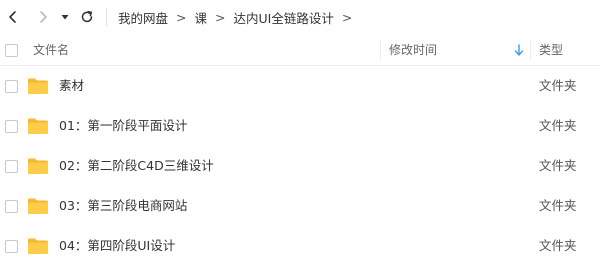 Image resolution: width=600 pixels, height=266 pixels. Describe the element at coordinates (123, 206) in the screenshot. I see `file-name: 03：第三阶段电商网站` at that location.